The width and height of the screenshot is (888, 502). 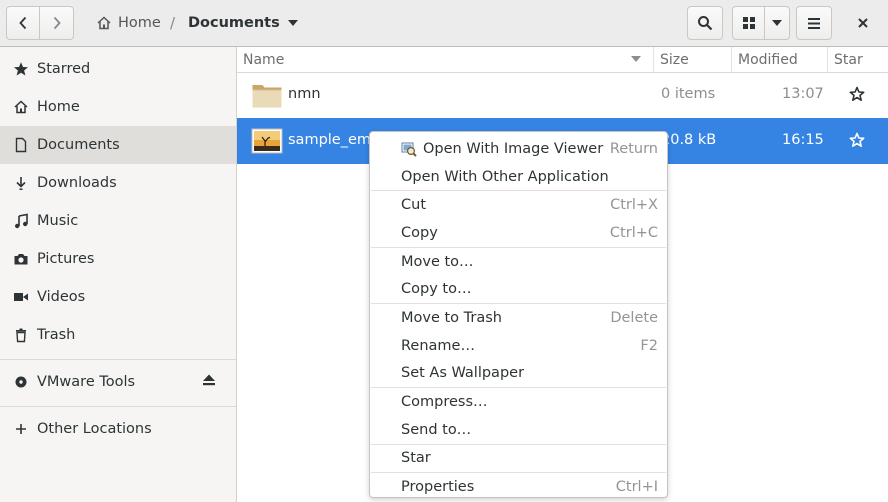 What do you see at coordinates (688, 94) in the screenshot?
I see `file-size: 0 items` at bounding box center [688, 94].